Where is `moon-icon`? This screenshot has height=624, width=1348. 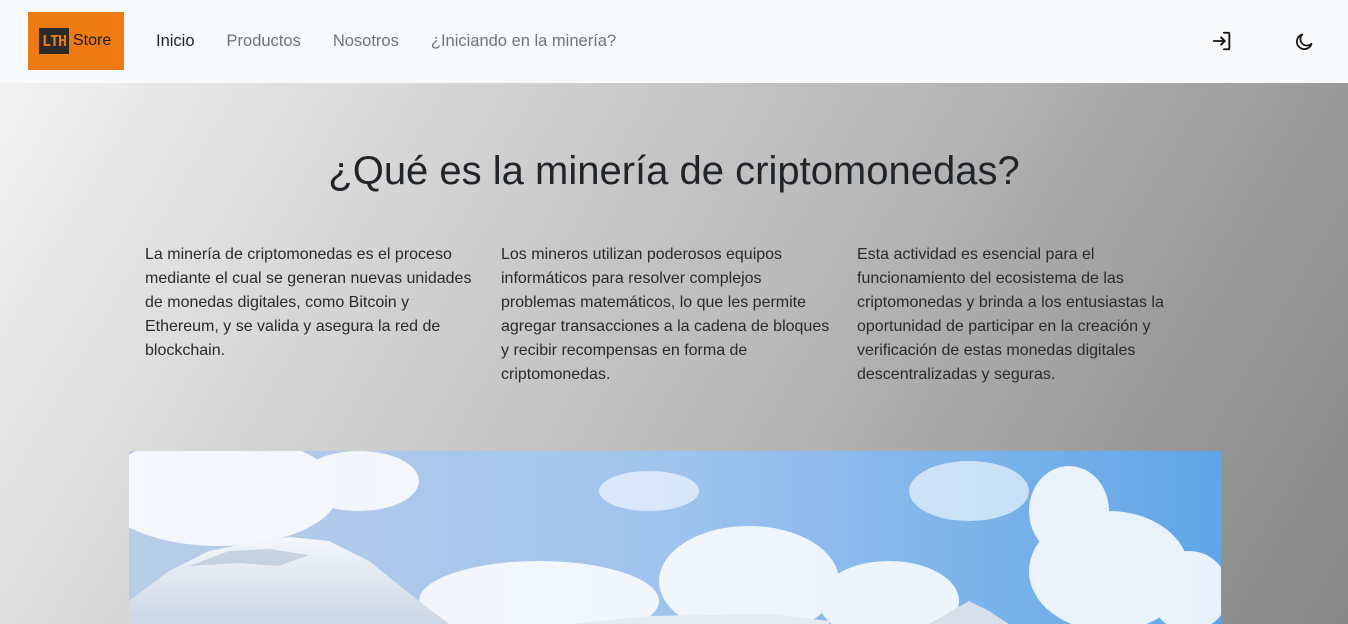
moon-icon is located at coordinates (1304, 41).